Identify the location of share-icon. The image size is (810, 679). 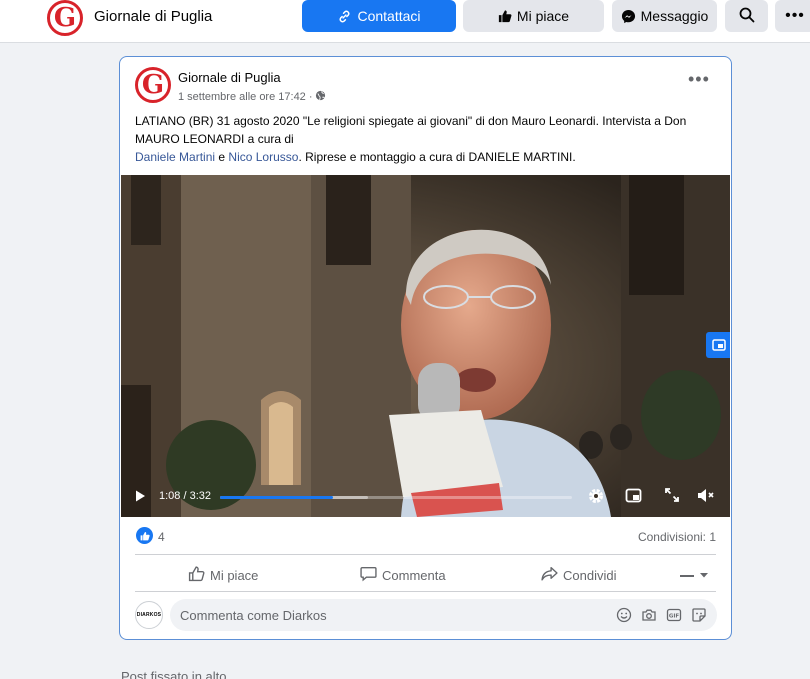
(549, 575).